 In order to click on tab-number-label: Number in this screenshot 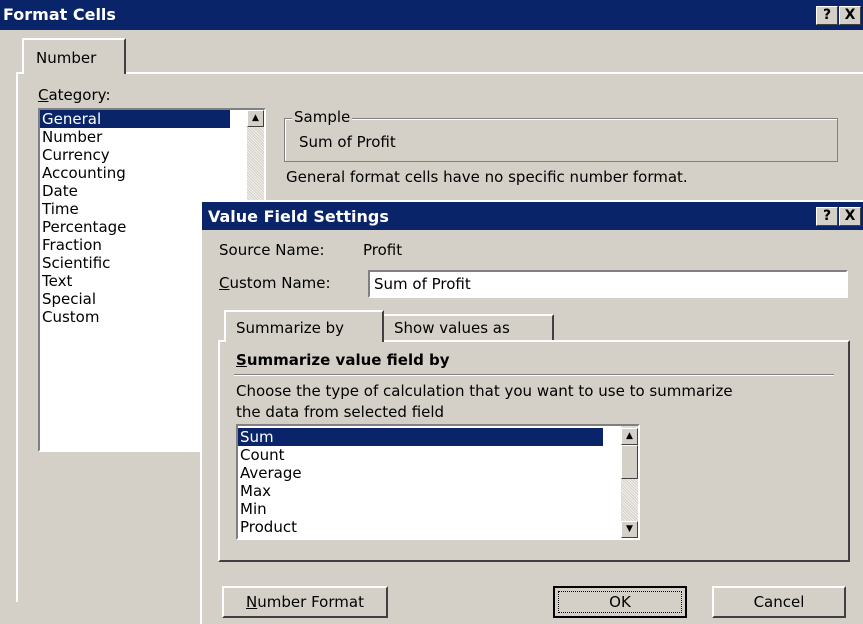, I will do `click(66, 58)`.